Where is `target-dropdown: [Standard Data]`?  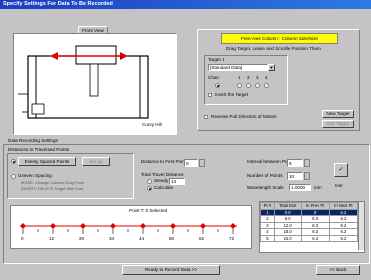
target-dropdown: [Standard Data] is located at coordinates (238, 67).